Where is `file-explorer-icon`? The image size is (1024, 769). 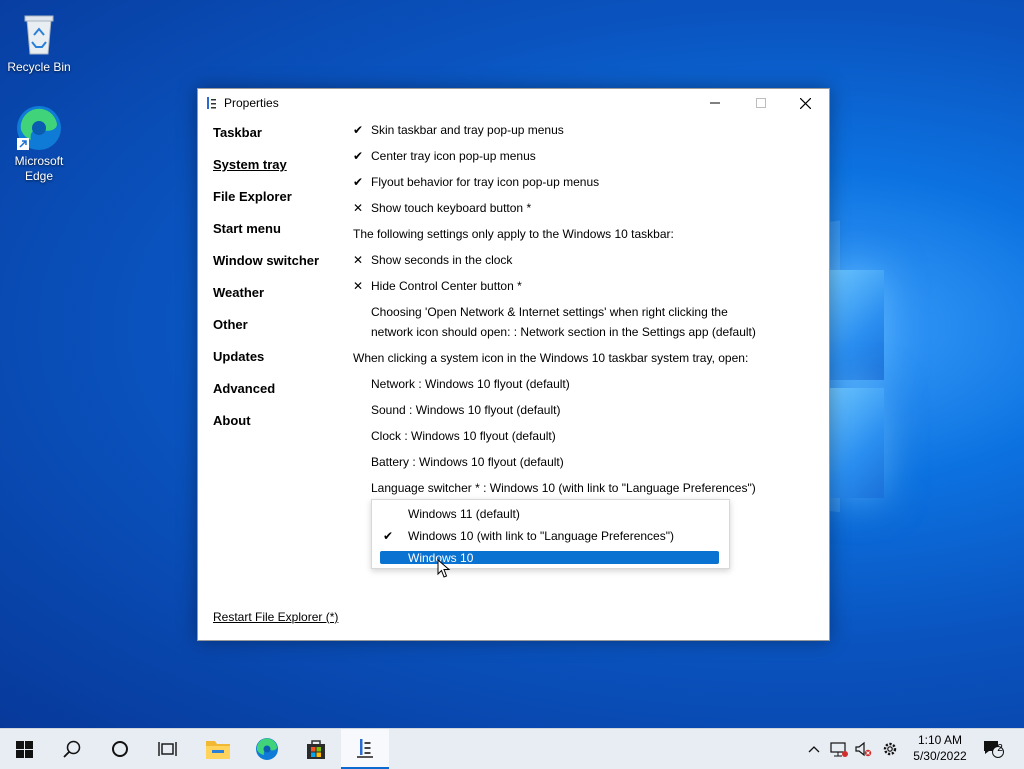
file-explorer-icon is located at coordinates (218, 750).